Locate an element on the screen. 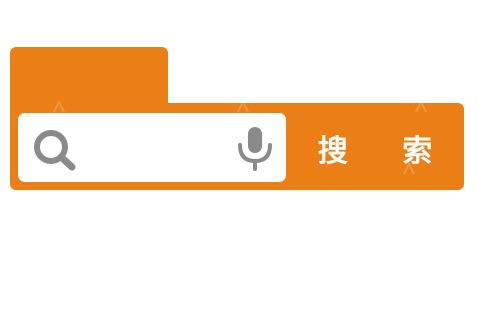 This screenshot has width=478, height=315. search-button: 搜 索 is located at coordinates (375, 147).